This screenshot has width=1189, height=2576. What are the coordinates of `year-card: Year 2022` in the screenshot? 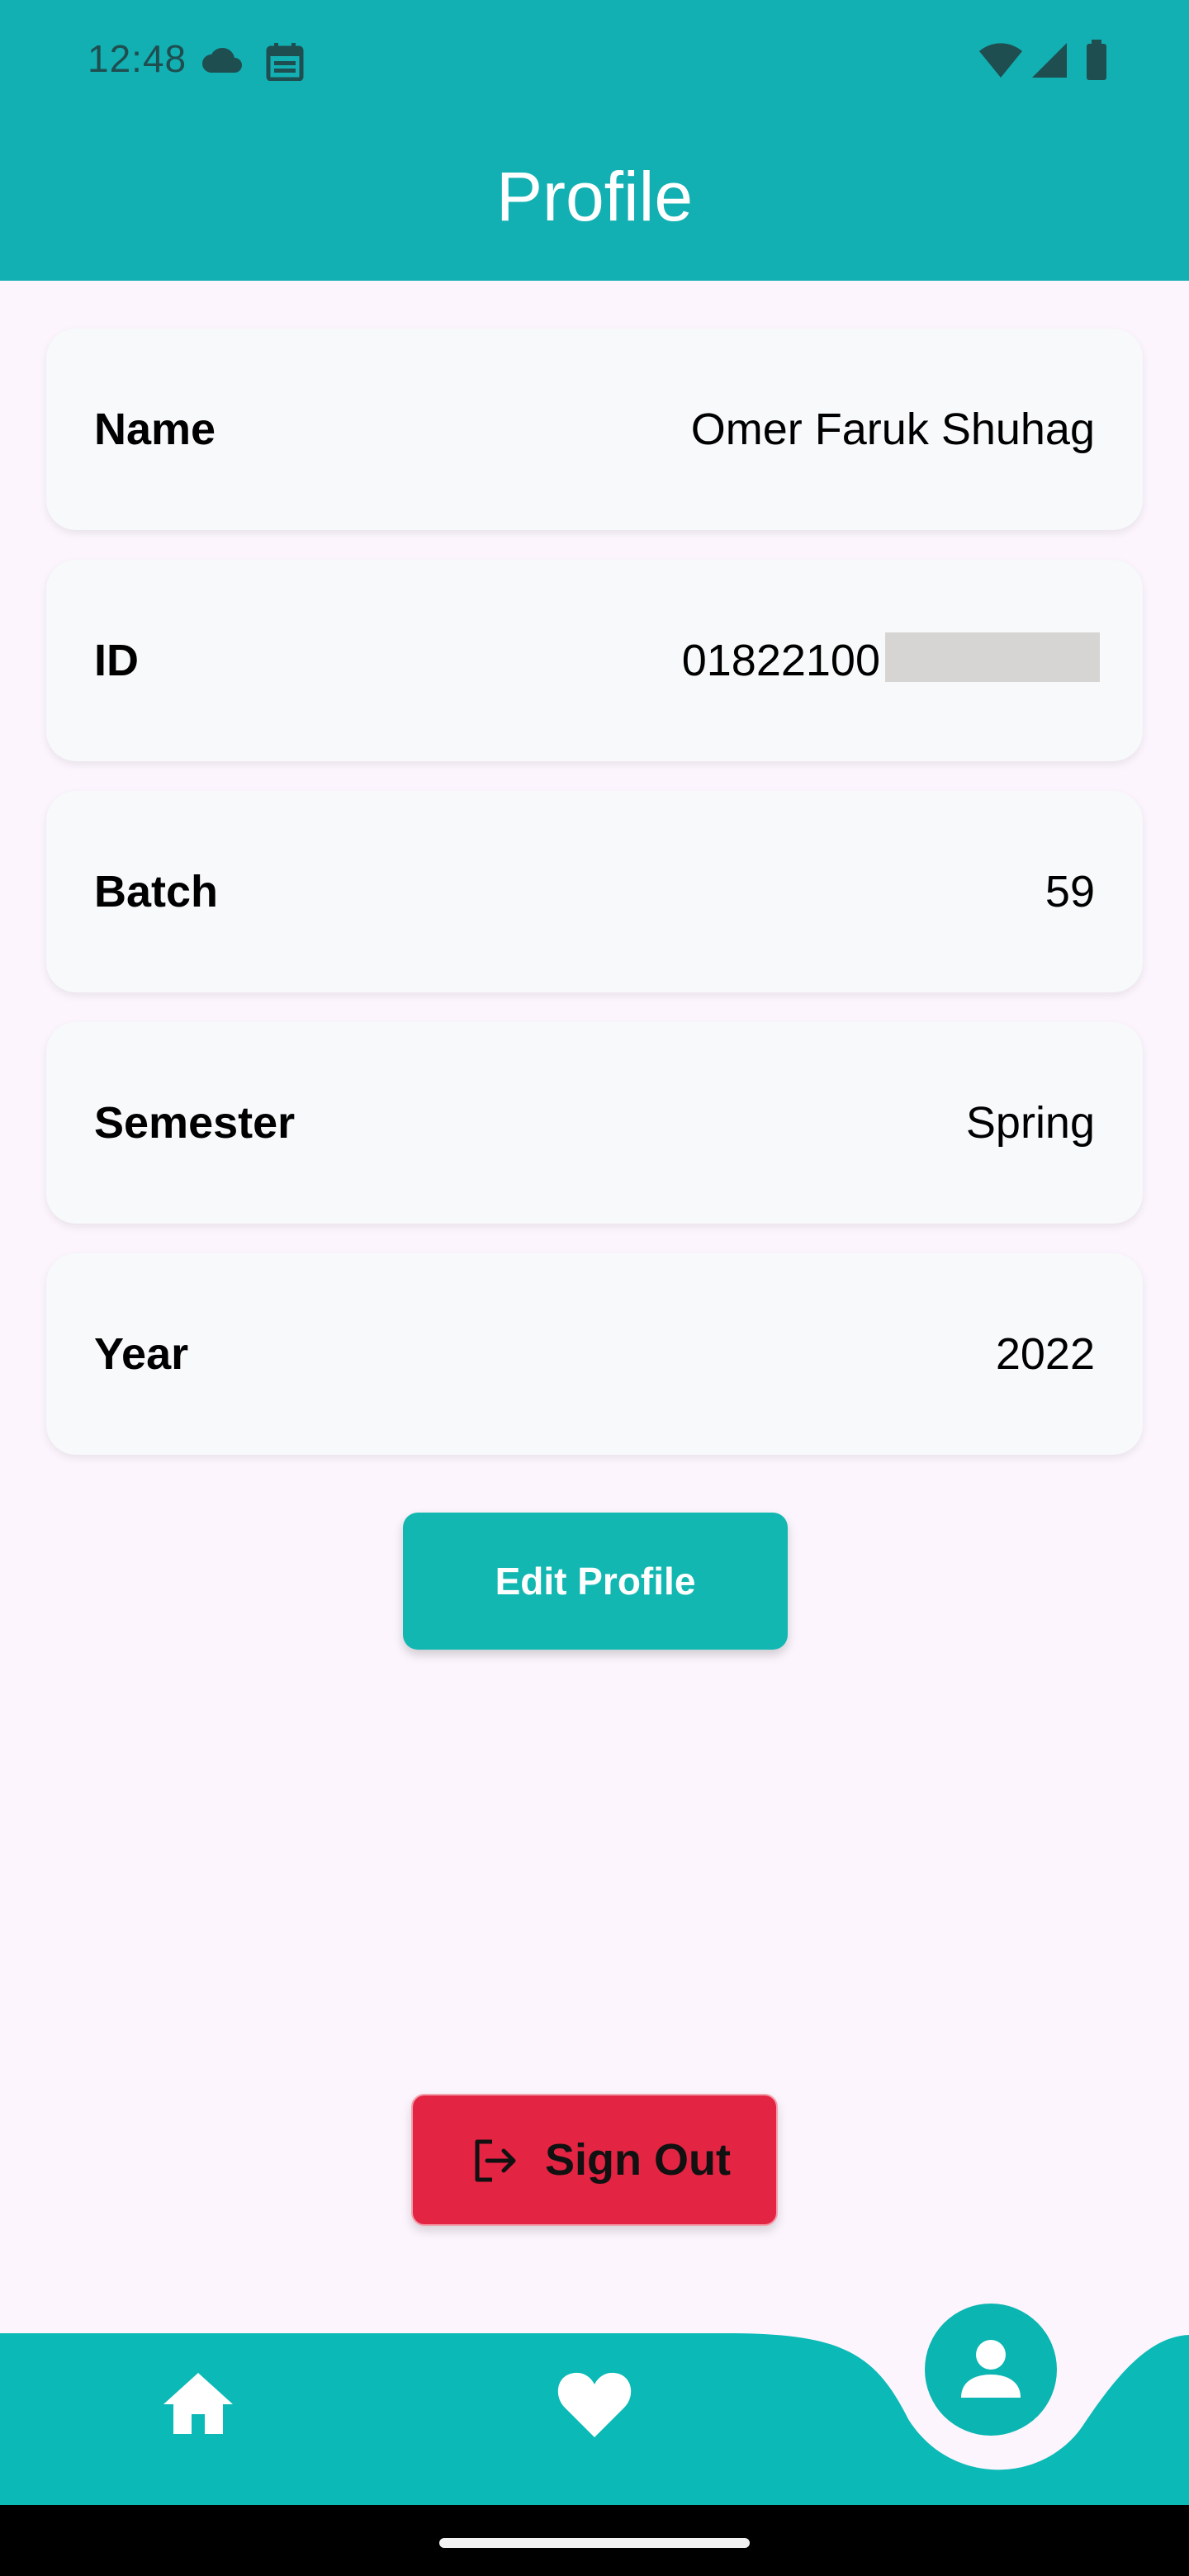 It's located at (594, 1354).